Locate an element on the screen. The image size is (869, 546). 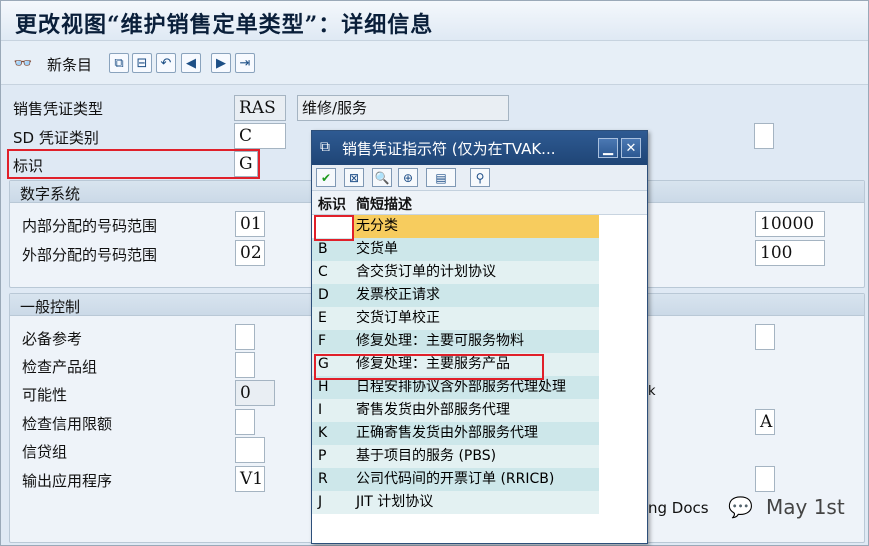
output-app-label: 输出应用程序 is located at coordinates (67, 481).